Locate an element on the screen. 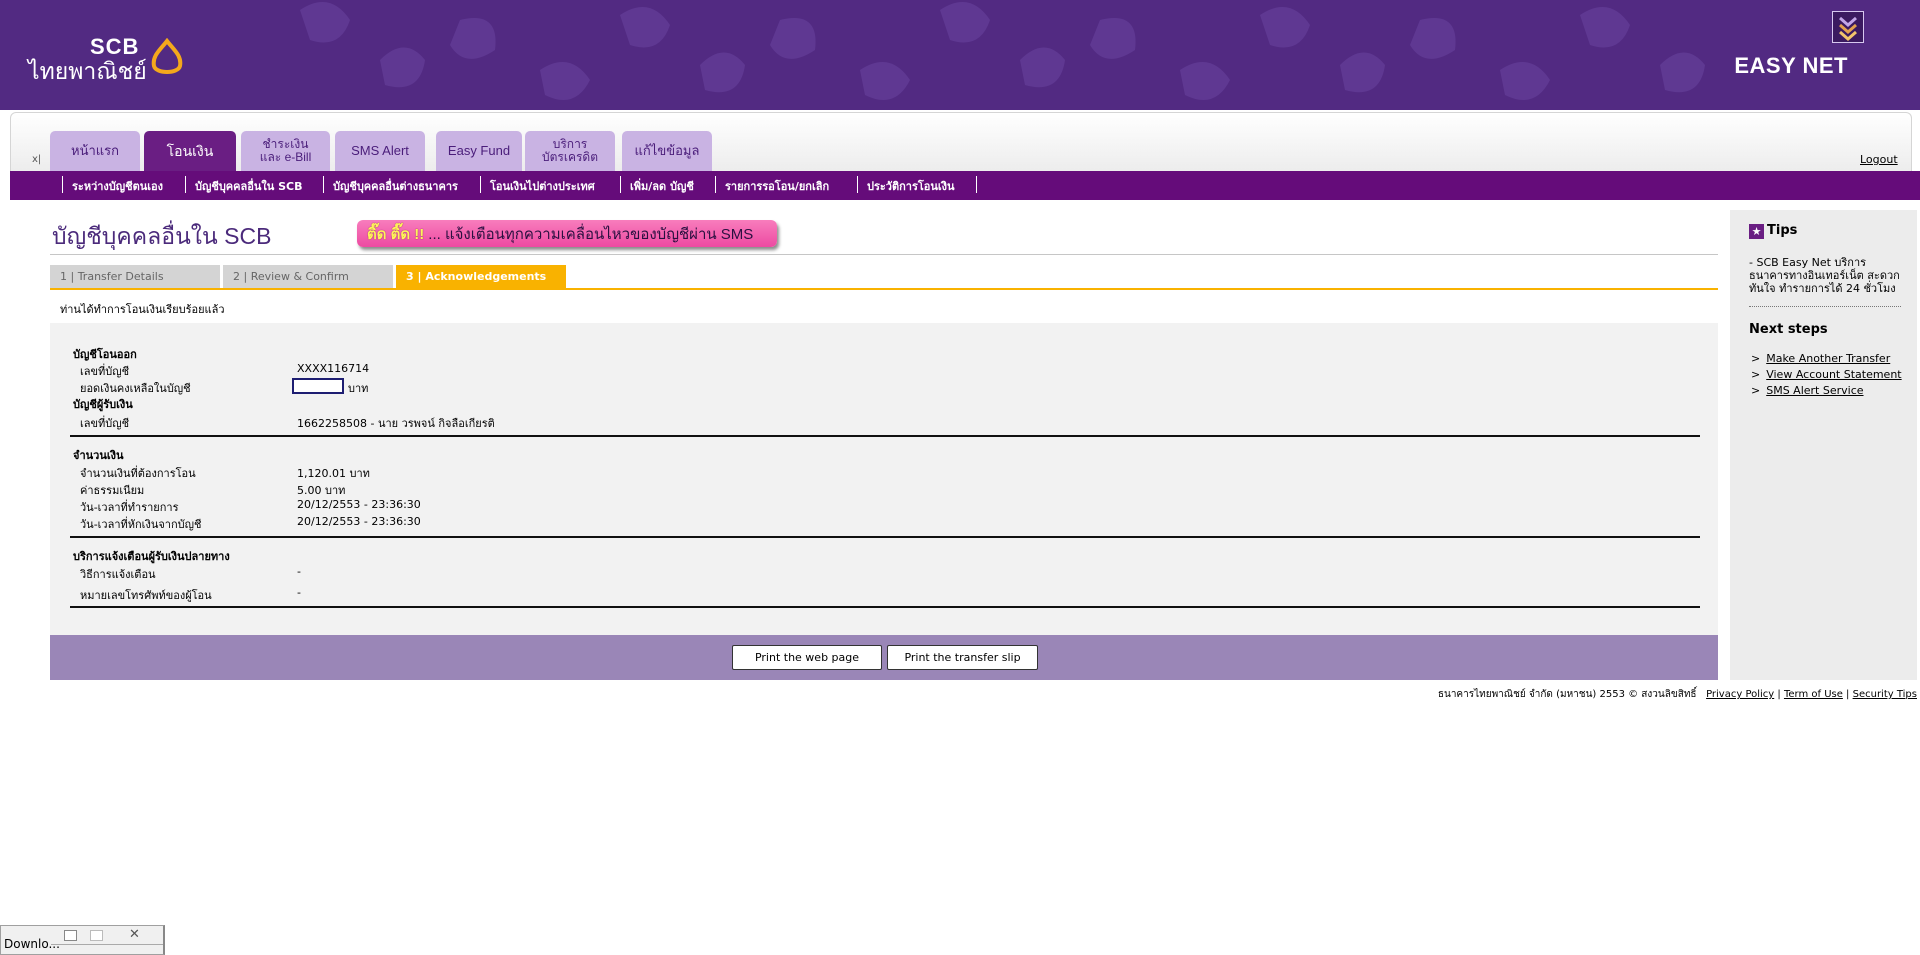 This screenshot has height=955, width=1920. notify-method-value: - is located at coordinates (299, 571).